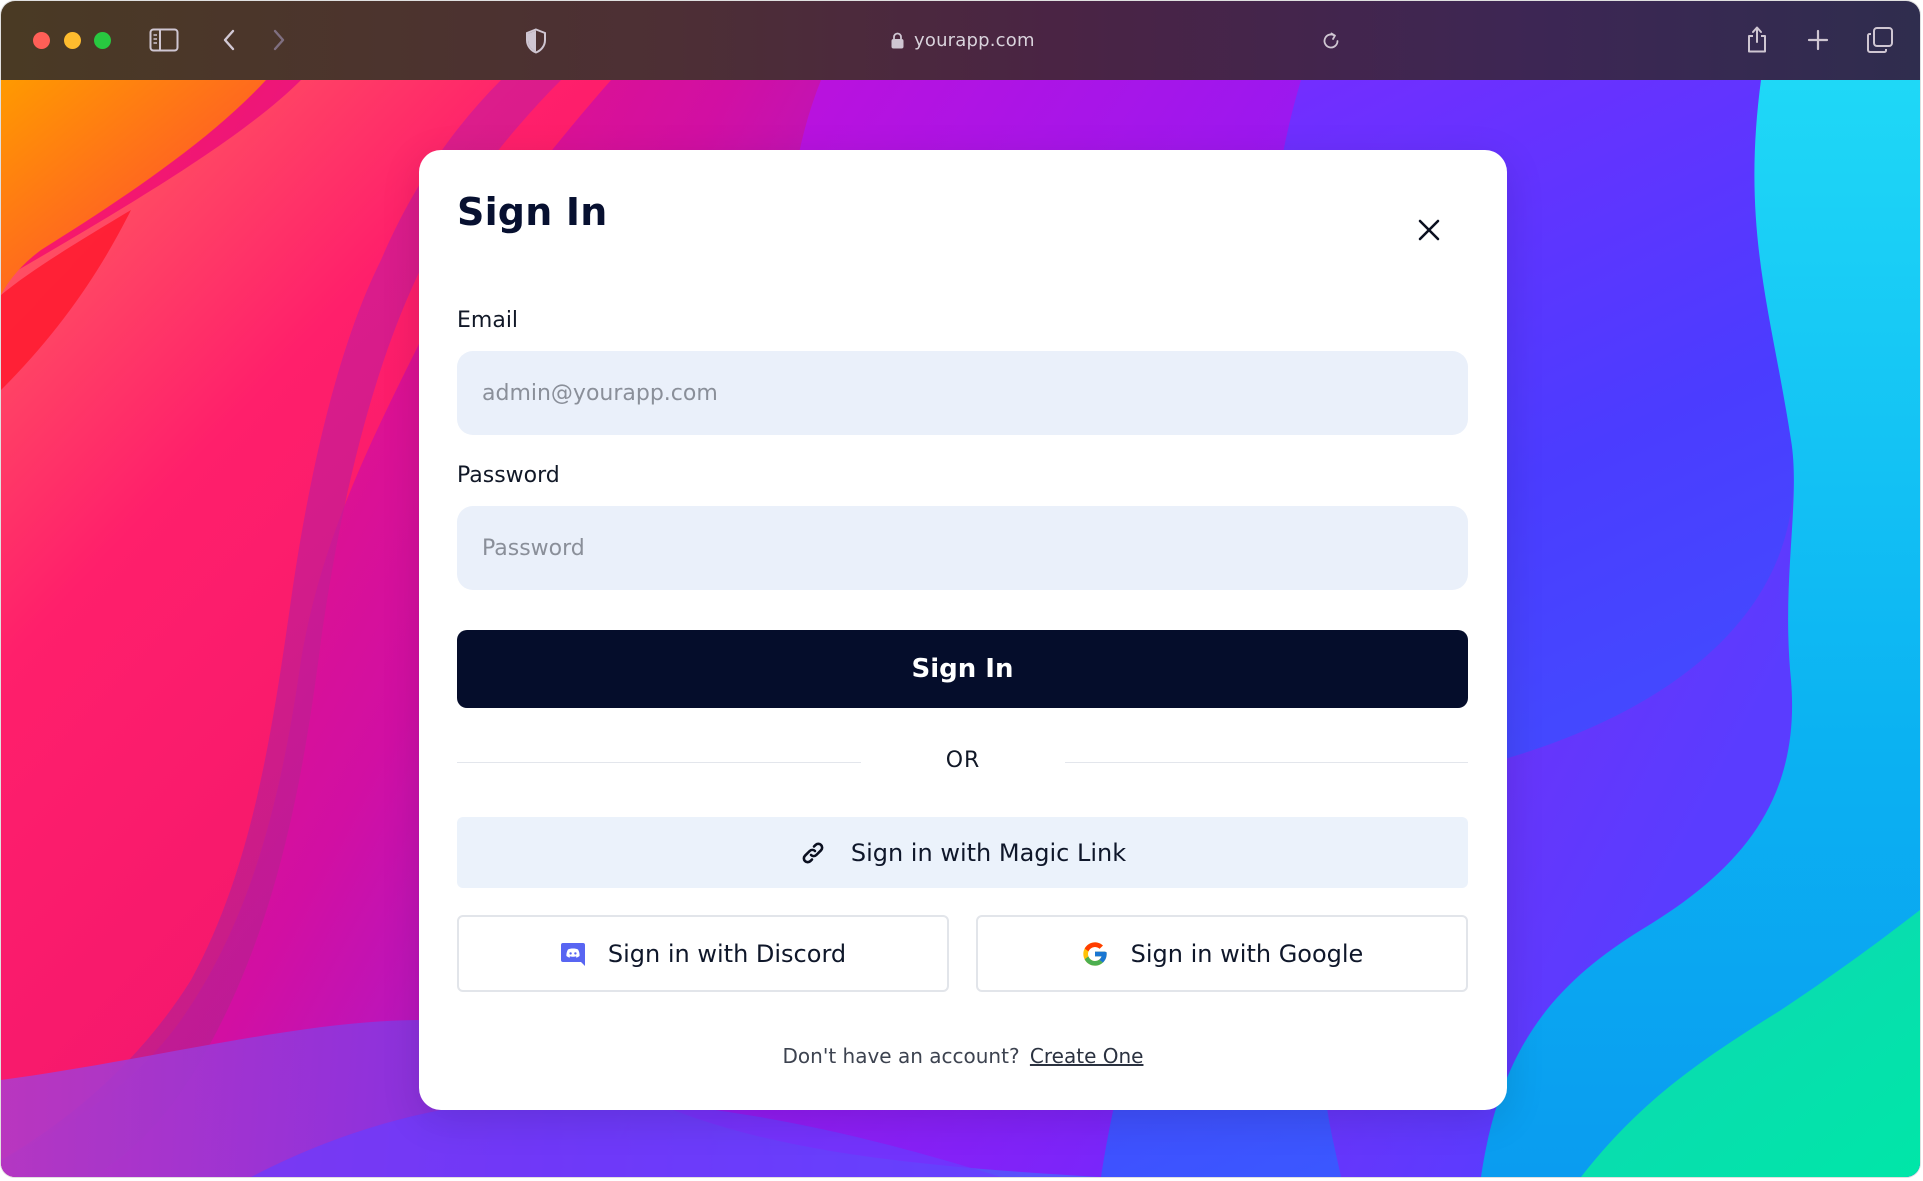 This screenshot has height=1181, width=1923. I want to click on magic-link-button: Sign in with Magic Link, so click(962, 852).